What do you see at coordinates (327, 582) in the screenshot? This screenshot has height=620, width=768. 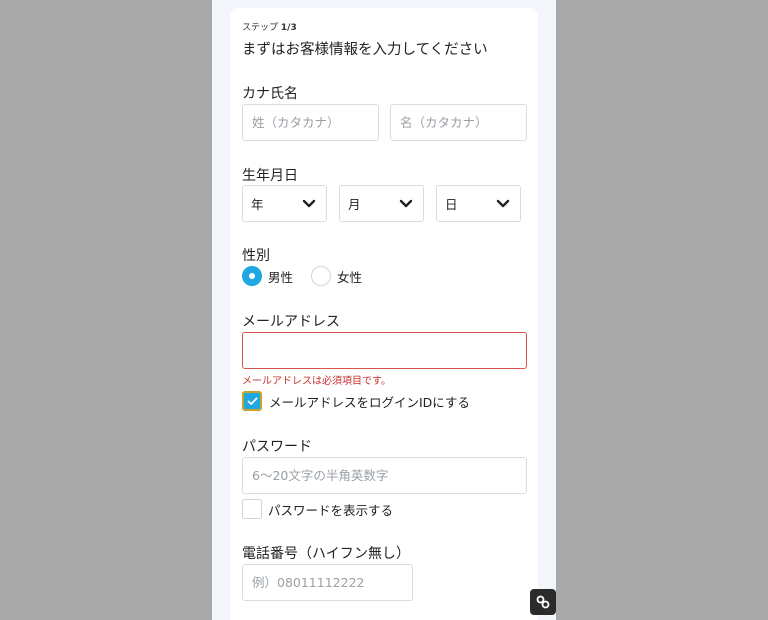 I see `phone-input` at bounding box center [327, 582].